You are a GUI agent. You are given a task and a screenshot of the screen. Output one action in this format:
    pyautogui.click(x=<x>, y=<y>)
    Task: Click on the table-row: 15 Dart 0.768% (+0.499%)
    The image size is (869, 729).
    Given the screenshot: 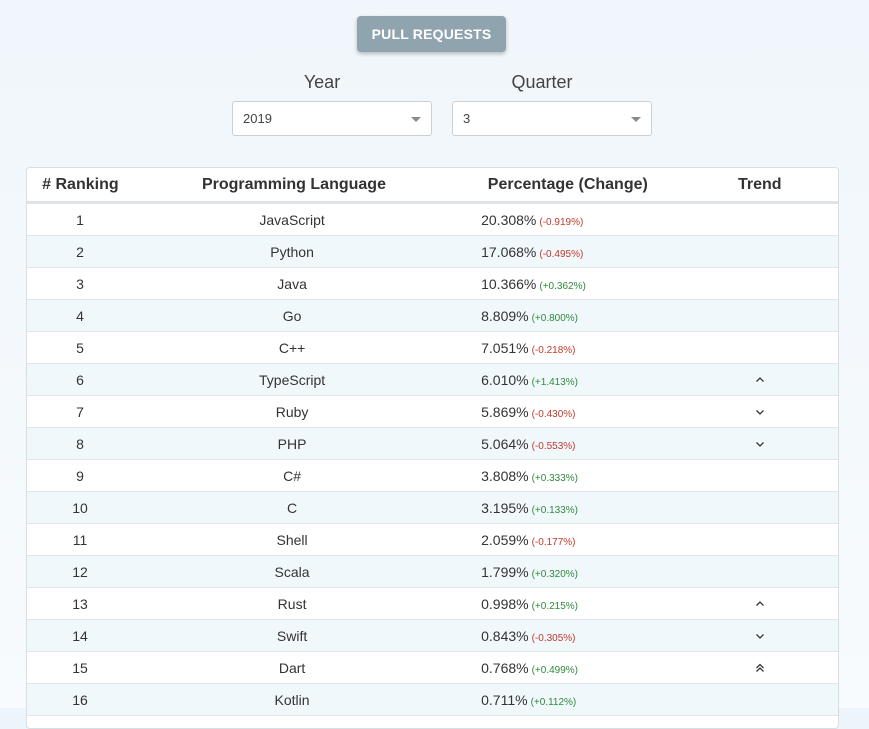 What is the action you would take?
    pyautogui.click(x=432, y=668)
    